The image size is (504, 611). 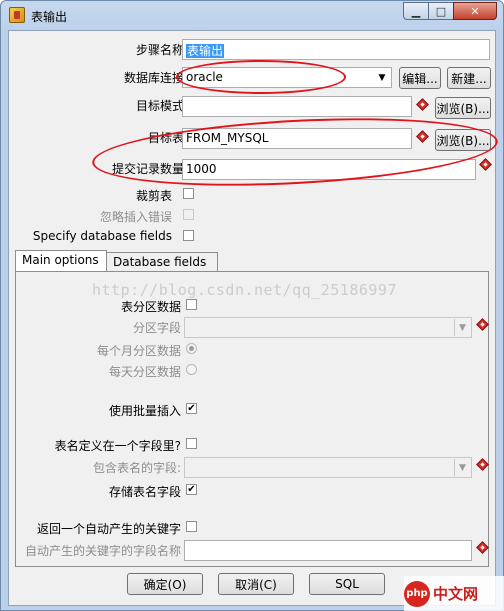 I want to click on commit-size-label: 提交记录数量, so click(x=147, y=169).